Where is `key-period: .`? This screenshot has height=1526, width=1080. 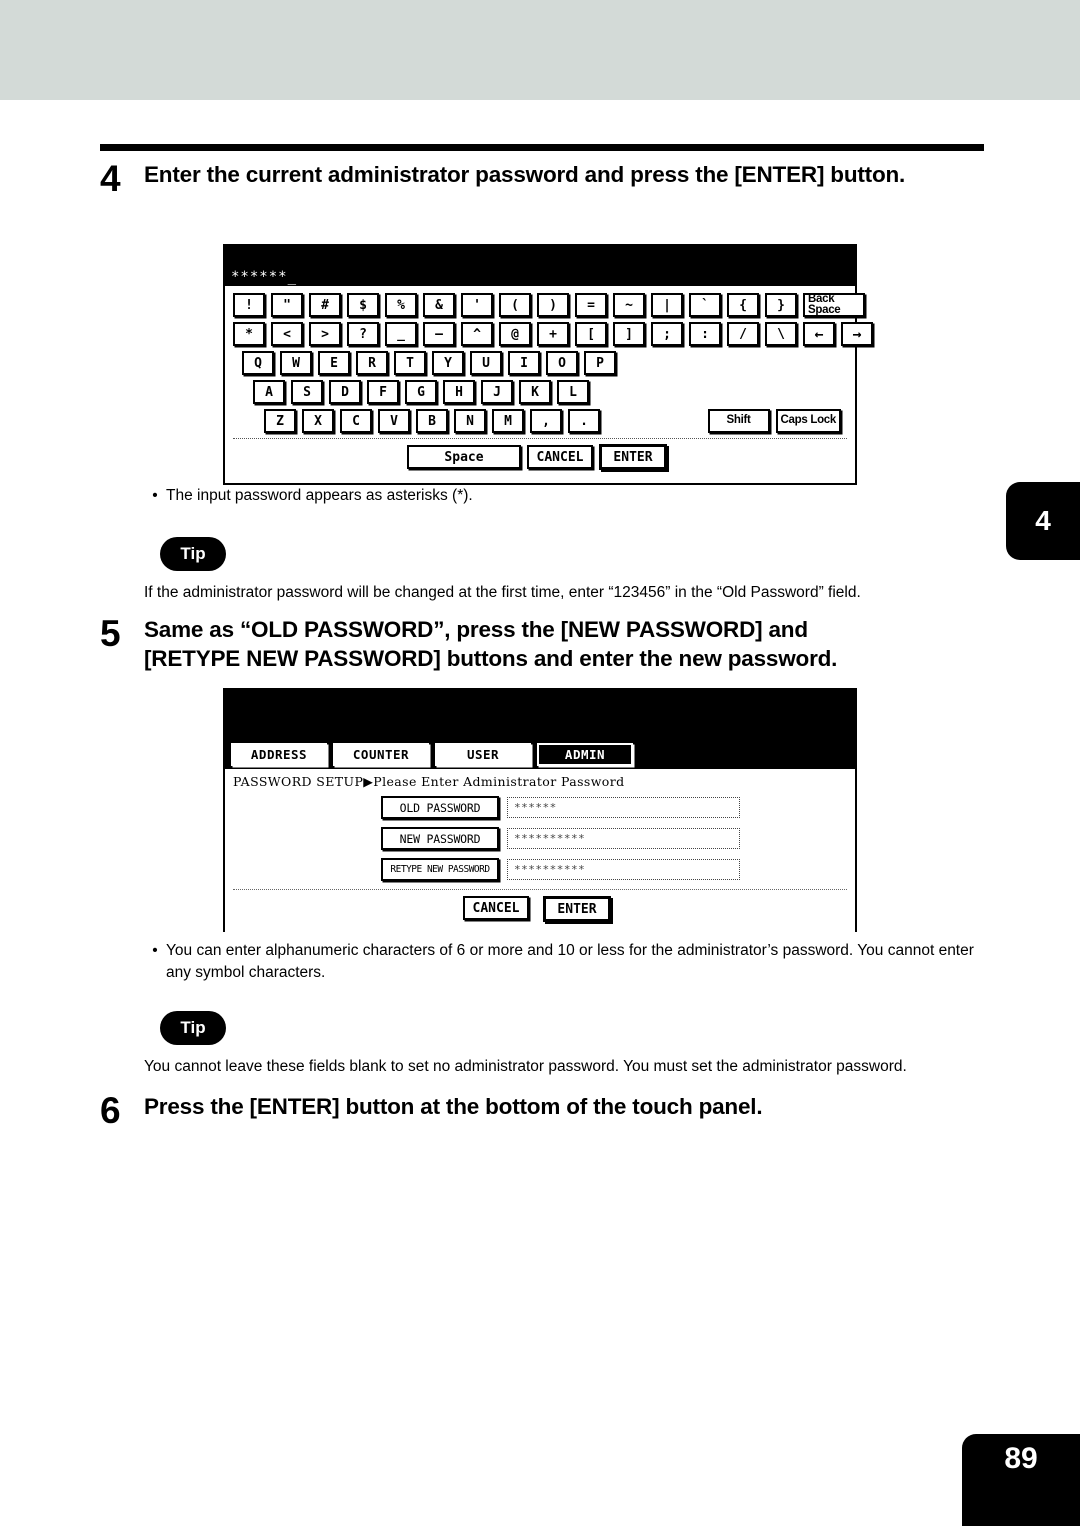
key-period: . is located at coordinates (584, 421).